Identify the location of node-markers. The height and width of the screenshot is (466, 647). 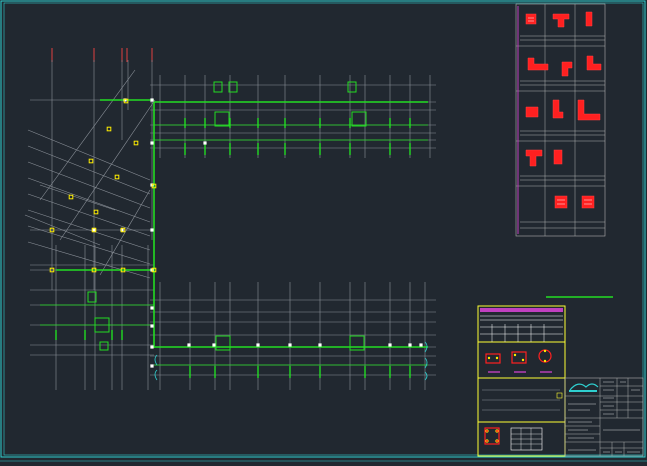
(103, 185).